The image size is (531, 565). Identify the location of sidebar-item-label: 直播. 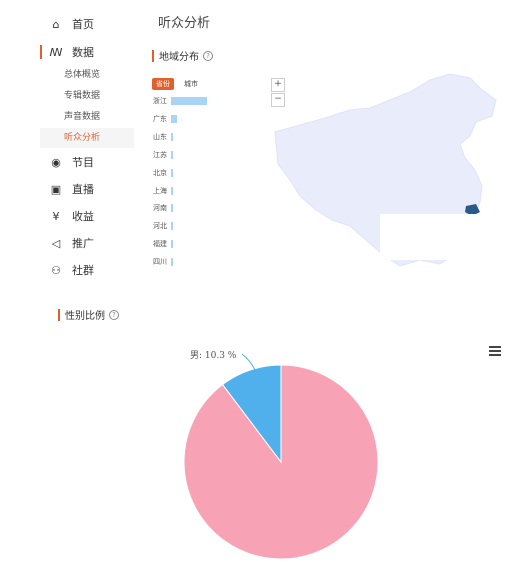
(83, 189).